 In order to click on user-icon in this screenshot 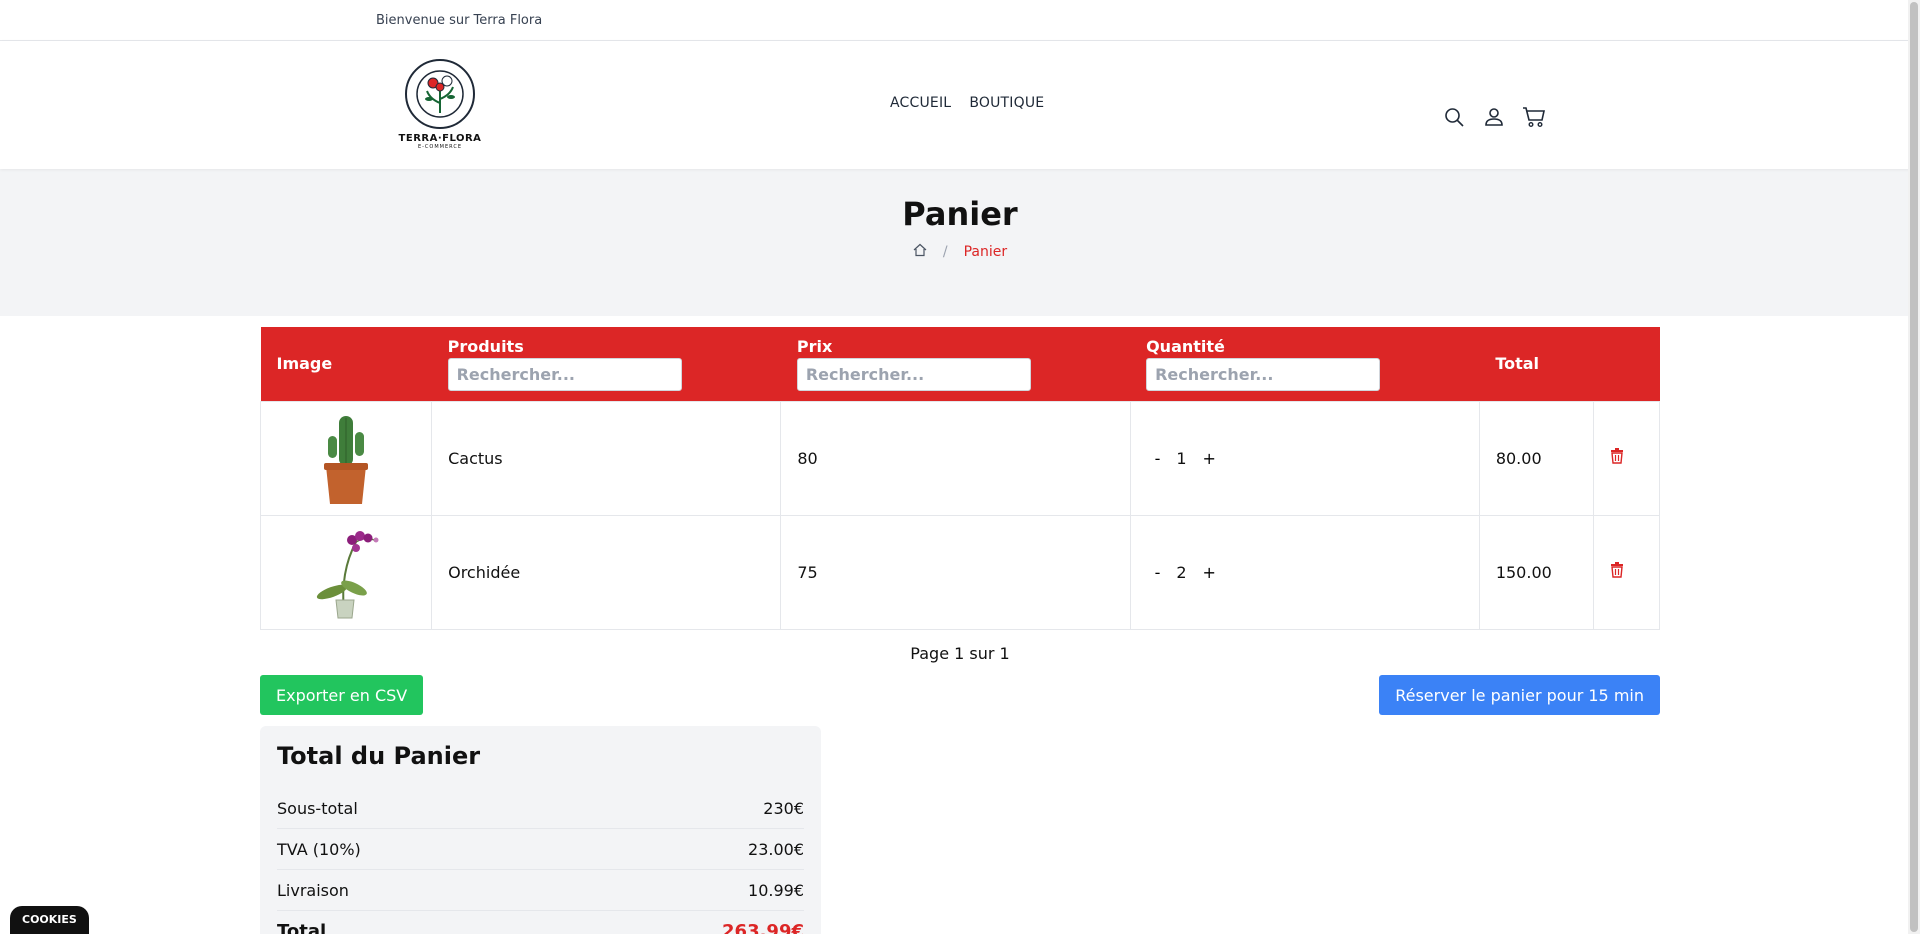, I will do `click(1494, 117)`.